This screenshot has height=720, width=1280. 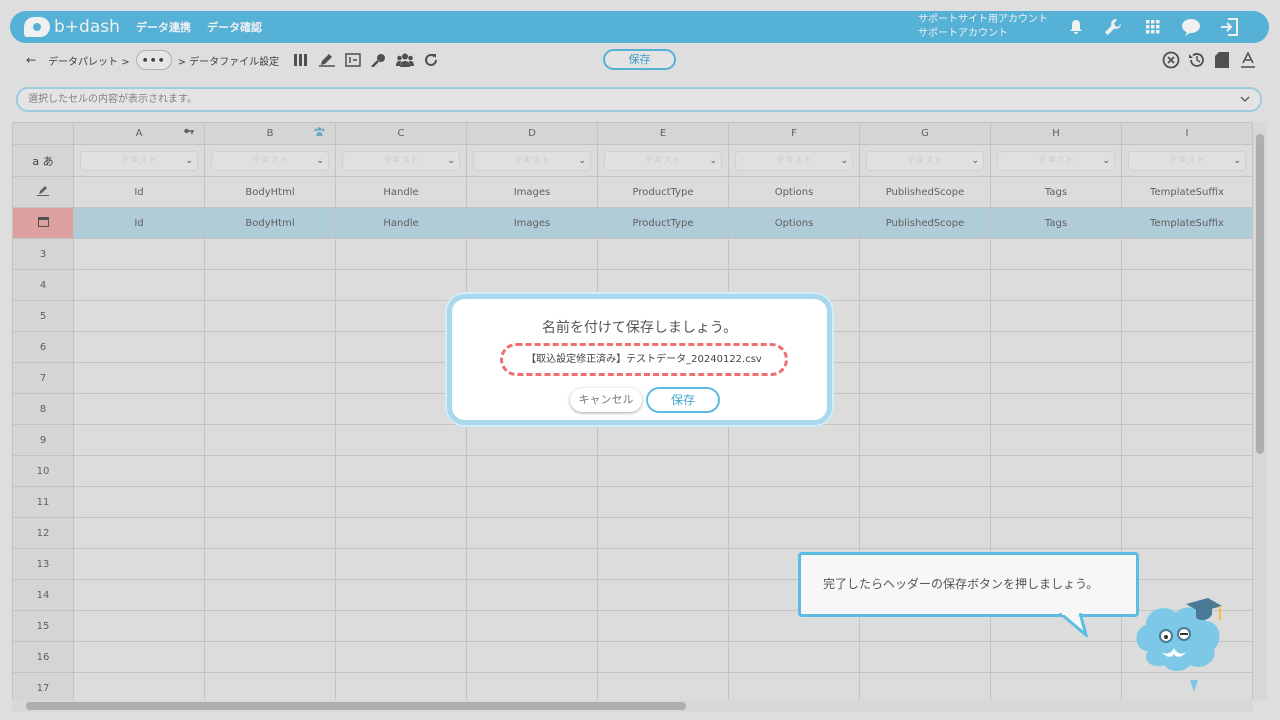 I want to click on mascot-icon, so click(x=1179, y=645).